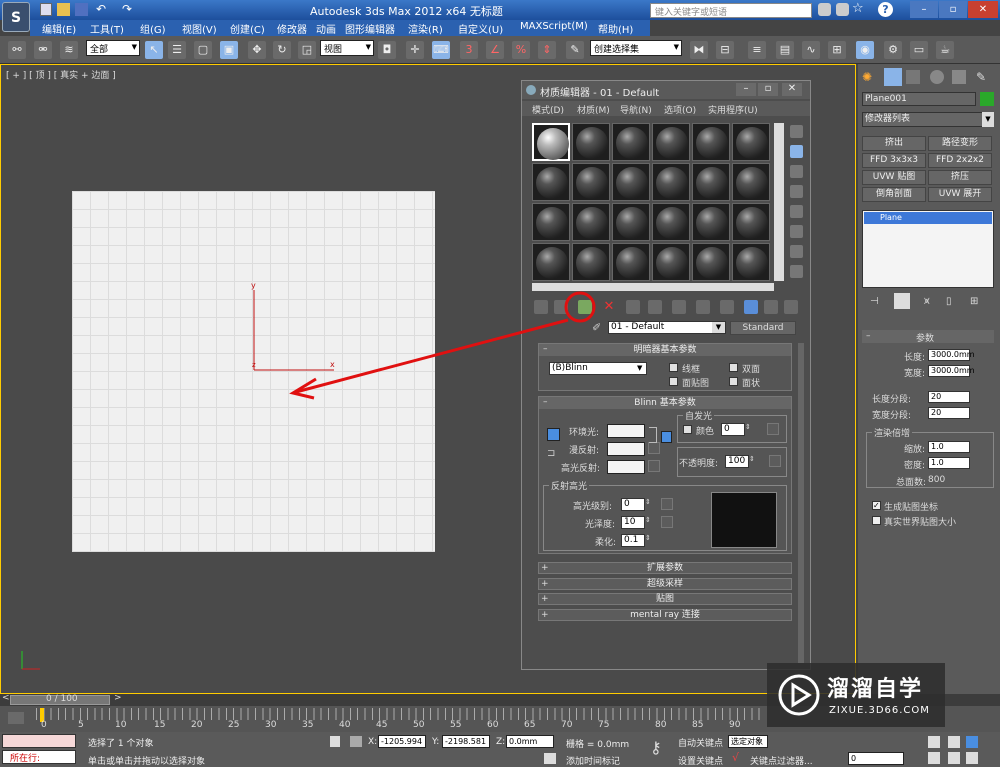  Describe the element at coordinates (356, 741) in the screenshot. I see `absolute-mode-icon` at that location.